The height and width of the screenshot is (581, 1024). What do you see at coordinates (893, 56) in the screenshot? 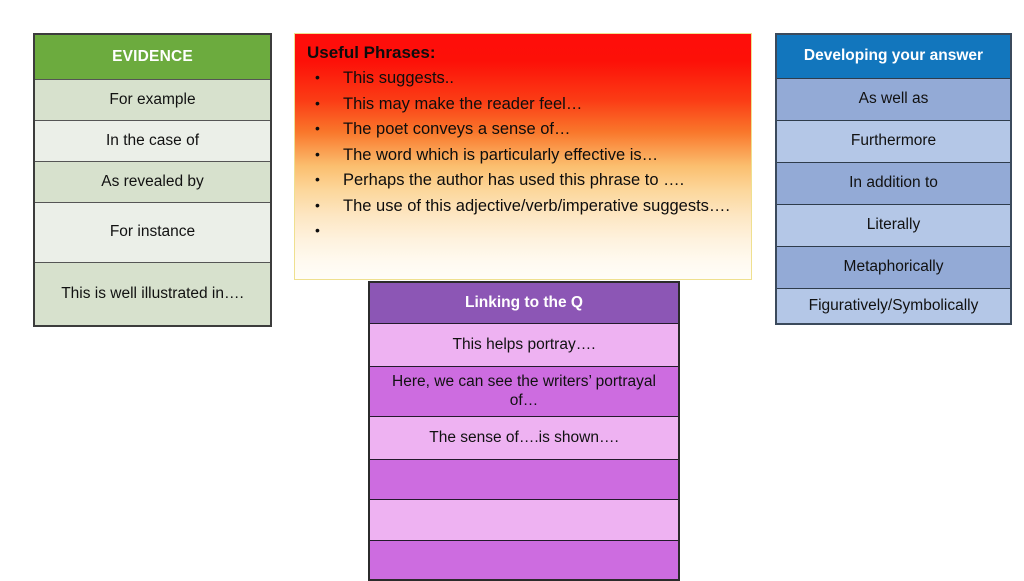
I see `developing-table-header: Developing your answer` at bounding box center [893, 56].